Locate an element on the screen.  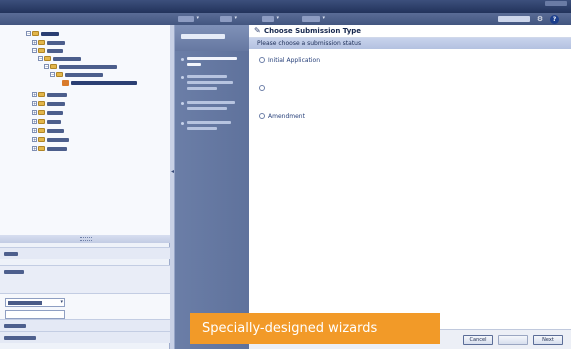
content-title: Choose Submission Type is located at coordinates (313, 31).